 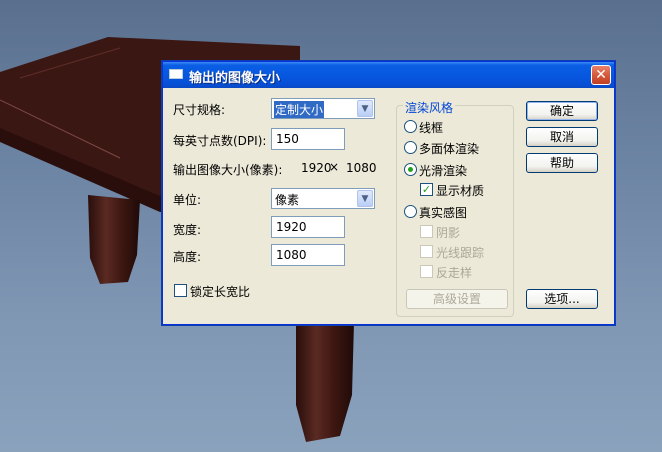 I want to click on output-size-label: 输出图像大小(像素):, so click(x=228, y=170).